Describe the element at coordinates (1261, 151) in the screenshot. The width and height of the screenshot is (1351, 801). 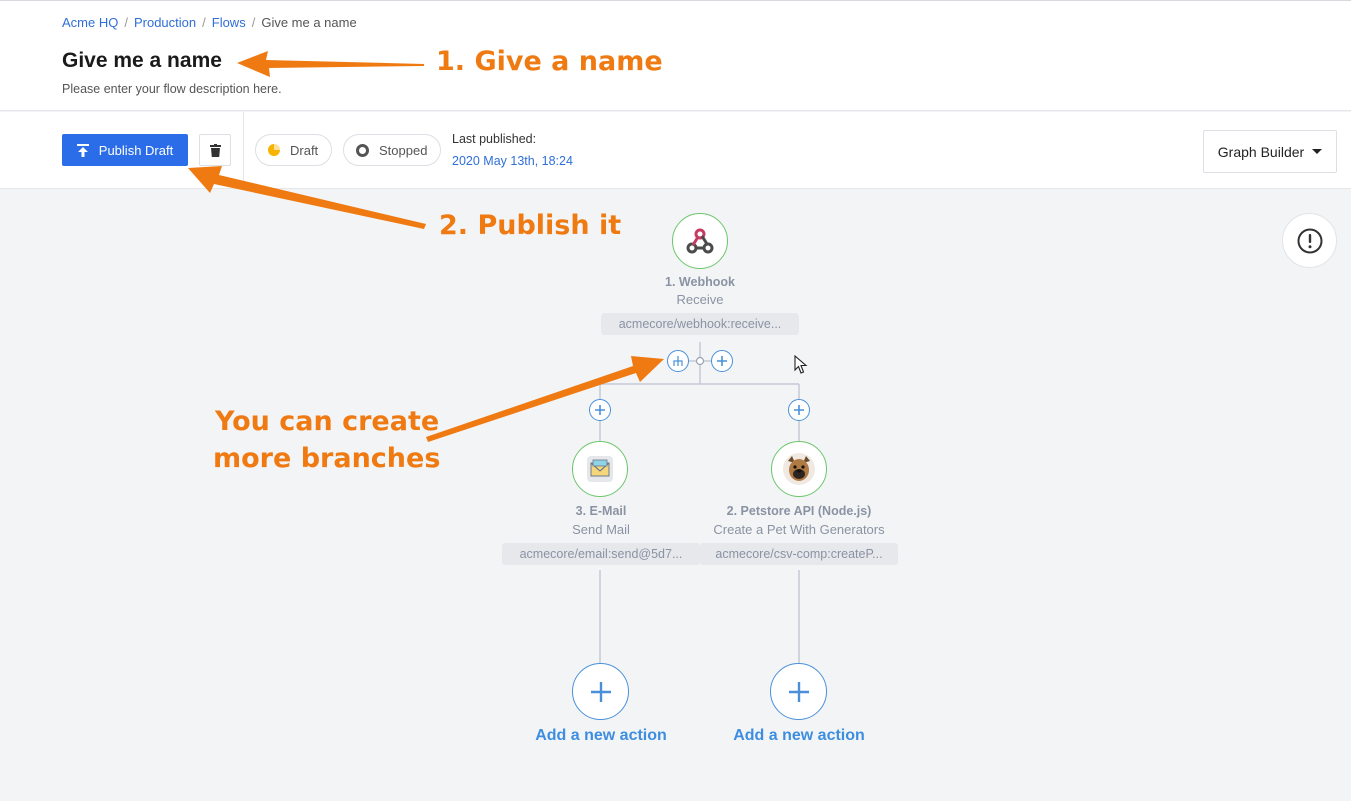
I see `view-selector-label: Graph Builder` at that location.